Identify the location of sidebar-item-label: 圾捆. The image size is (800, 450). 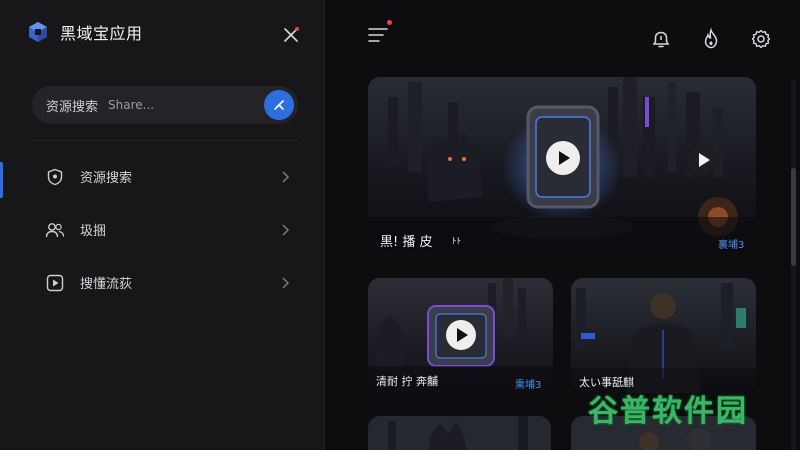
(93, 231).